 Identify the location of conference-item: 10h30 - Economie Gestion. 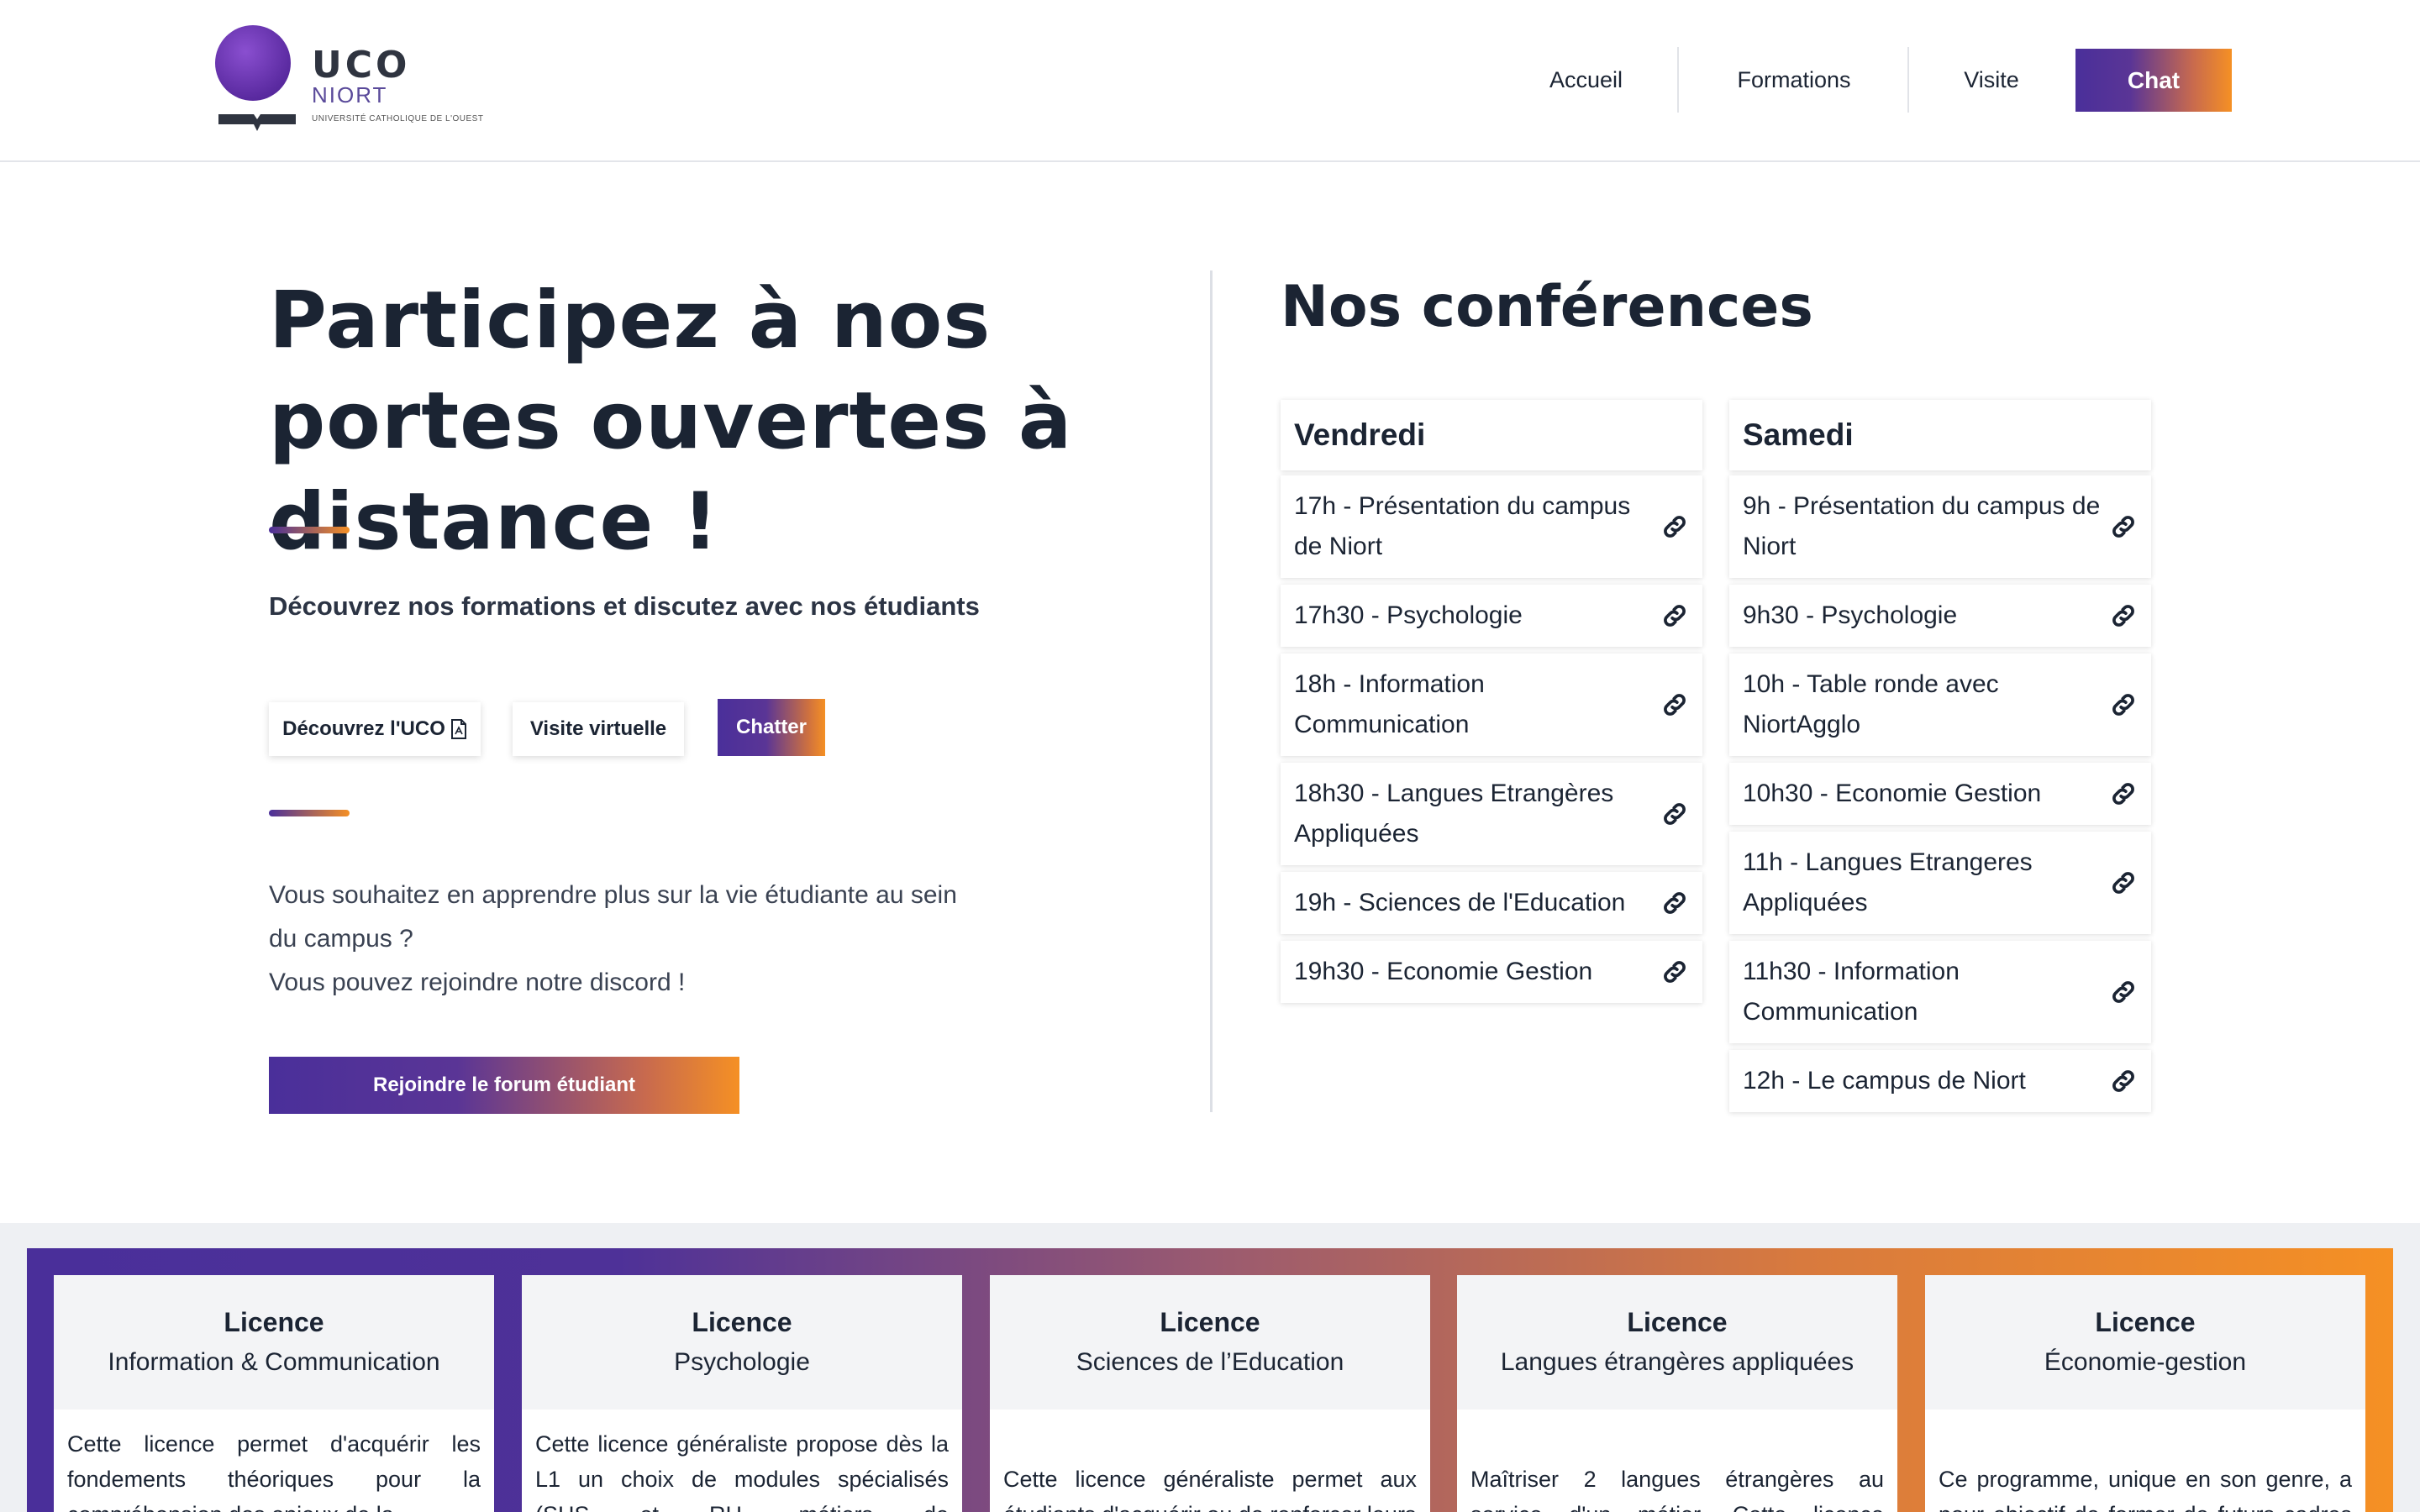
(1940, 794).